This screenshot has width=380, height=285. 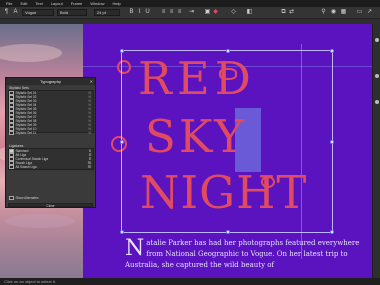 I want to click on indent-icon: ⇥, so click(x=191, y=12).